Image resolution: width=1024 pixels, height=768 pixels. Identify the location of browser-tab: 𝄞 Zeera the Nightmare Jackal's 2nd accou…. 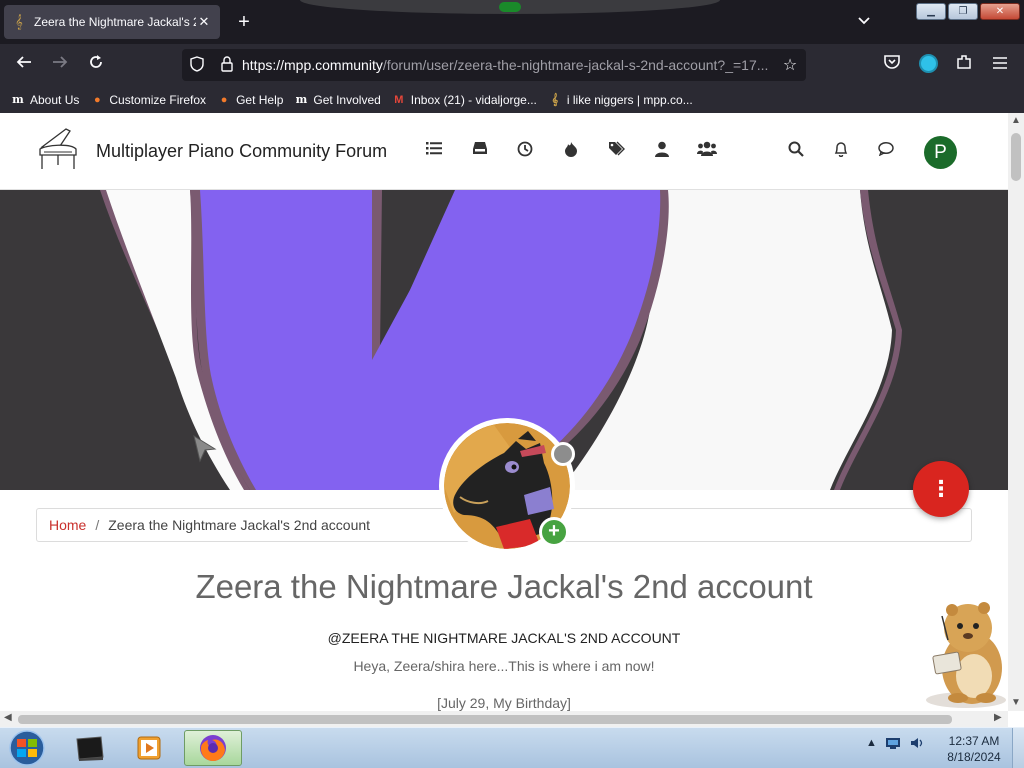
(112, 22).